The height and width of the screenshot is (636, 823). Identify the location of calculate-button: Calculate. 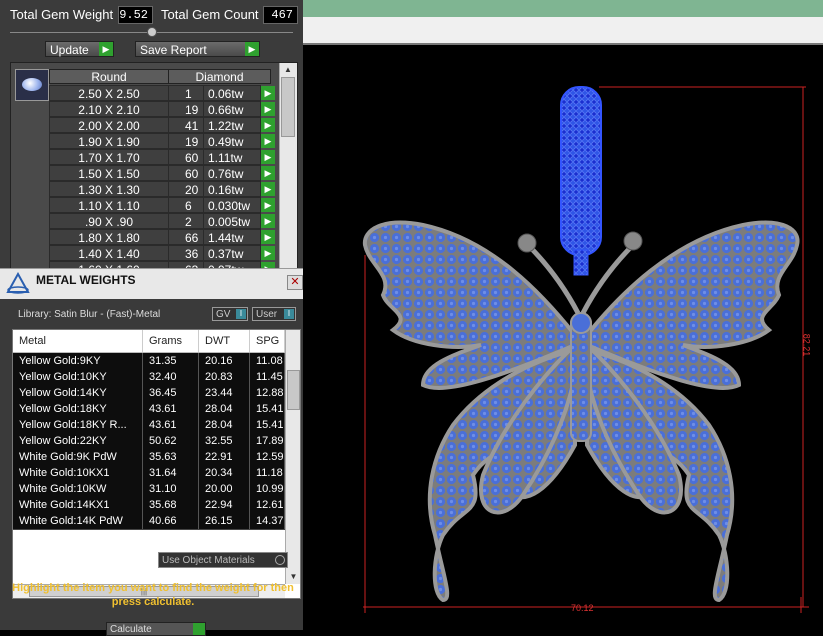
(156, 629).